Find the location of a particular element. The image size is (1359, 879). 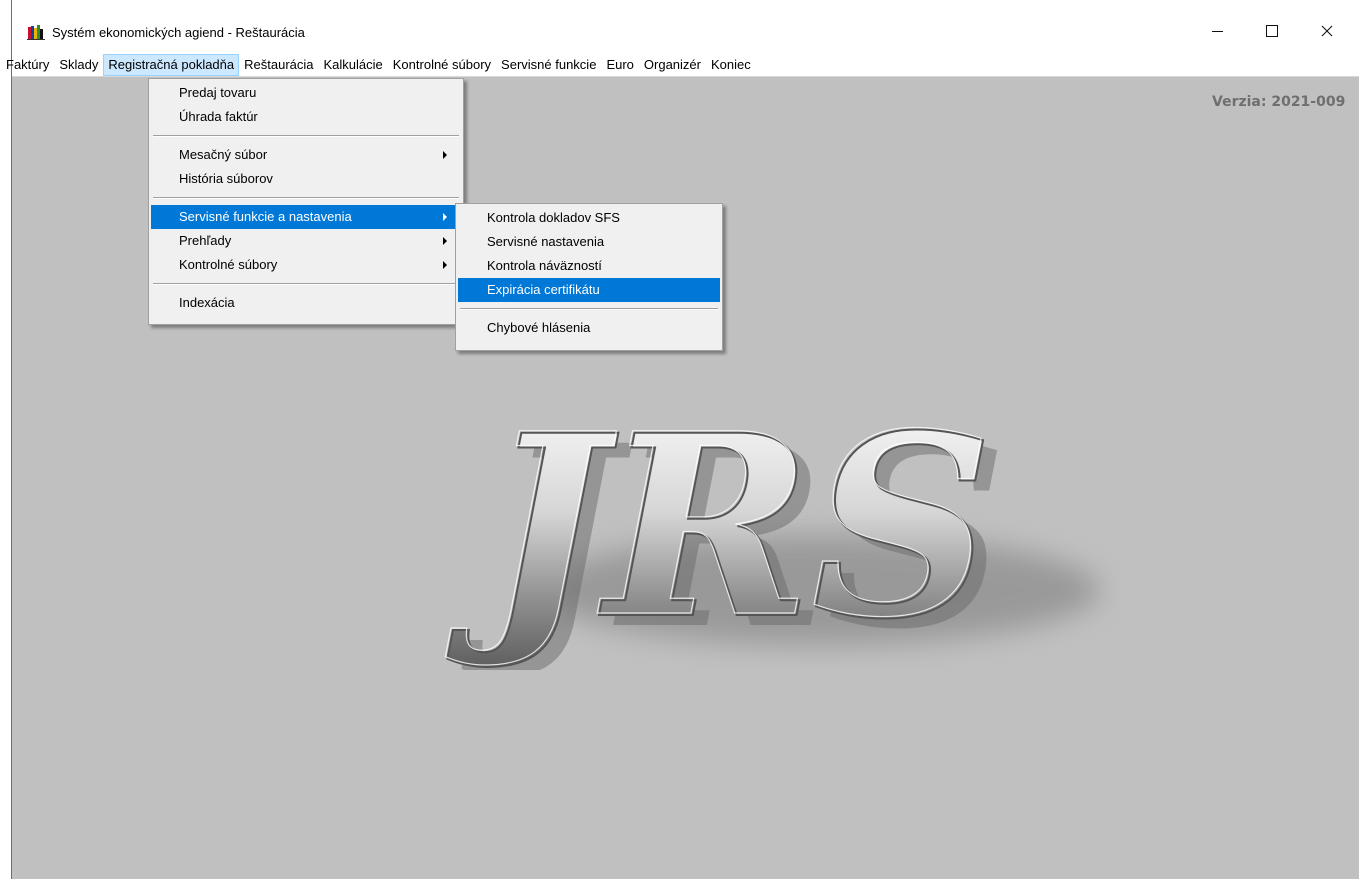

menuitem-label: Predaj tovaru is located at coordinates (218, 92).